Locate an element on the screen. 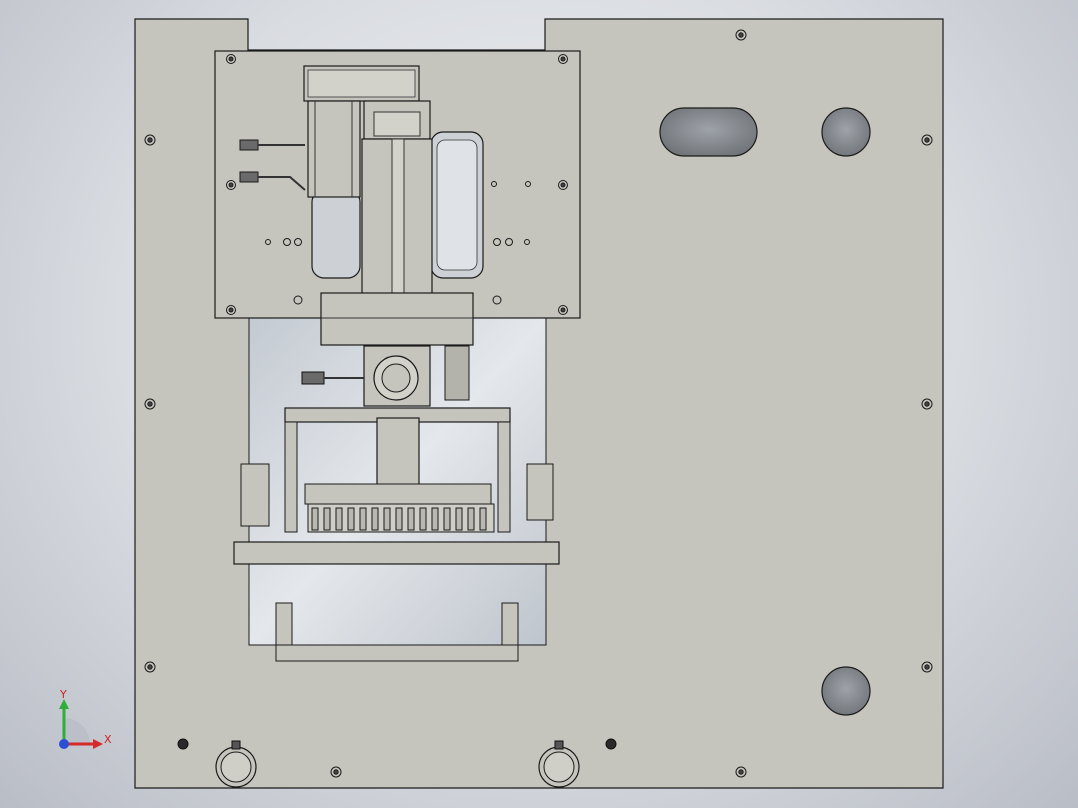 The width and height of the screenshot is (1078, 808). x-axis-label: X is located at coordinates (108, 739).